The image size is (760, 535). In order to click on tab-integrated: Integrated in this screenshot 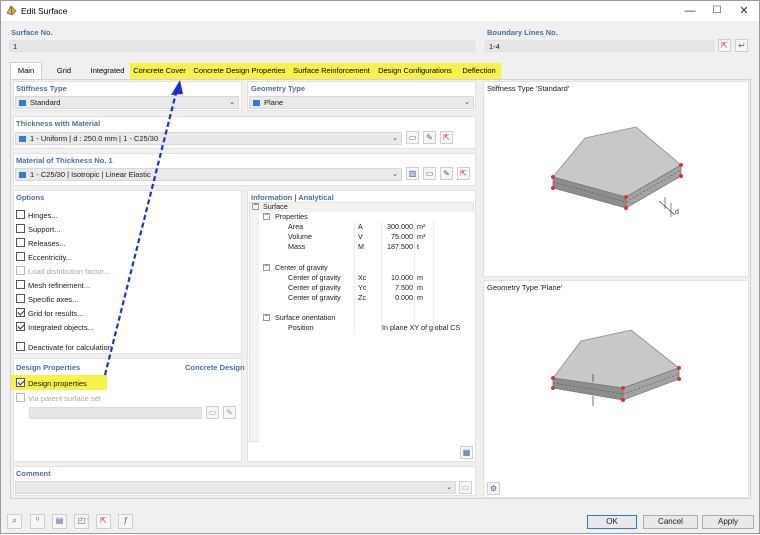, I will do `click(107, 71)`.